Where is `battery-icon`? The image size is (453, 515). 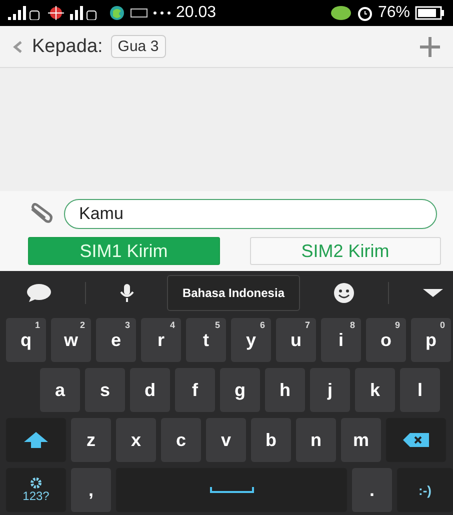 battery-icon is located at coordinates (430, 13).